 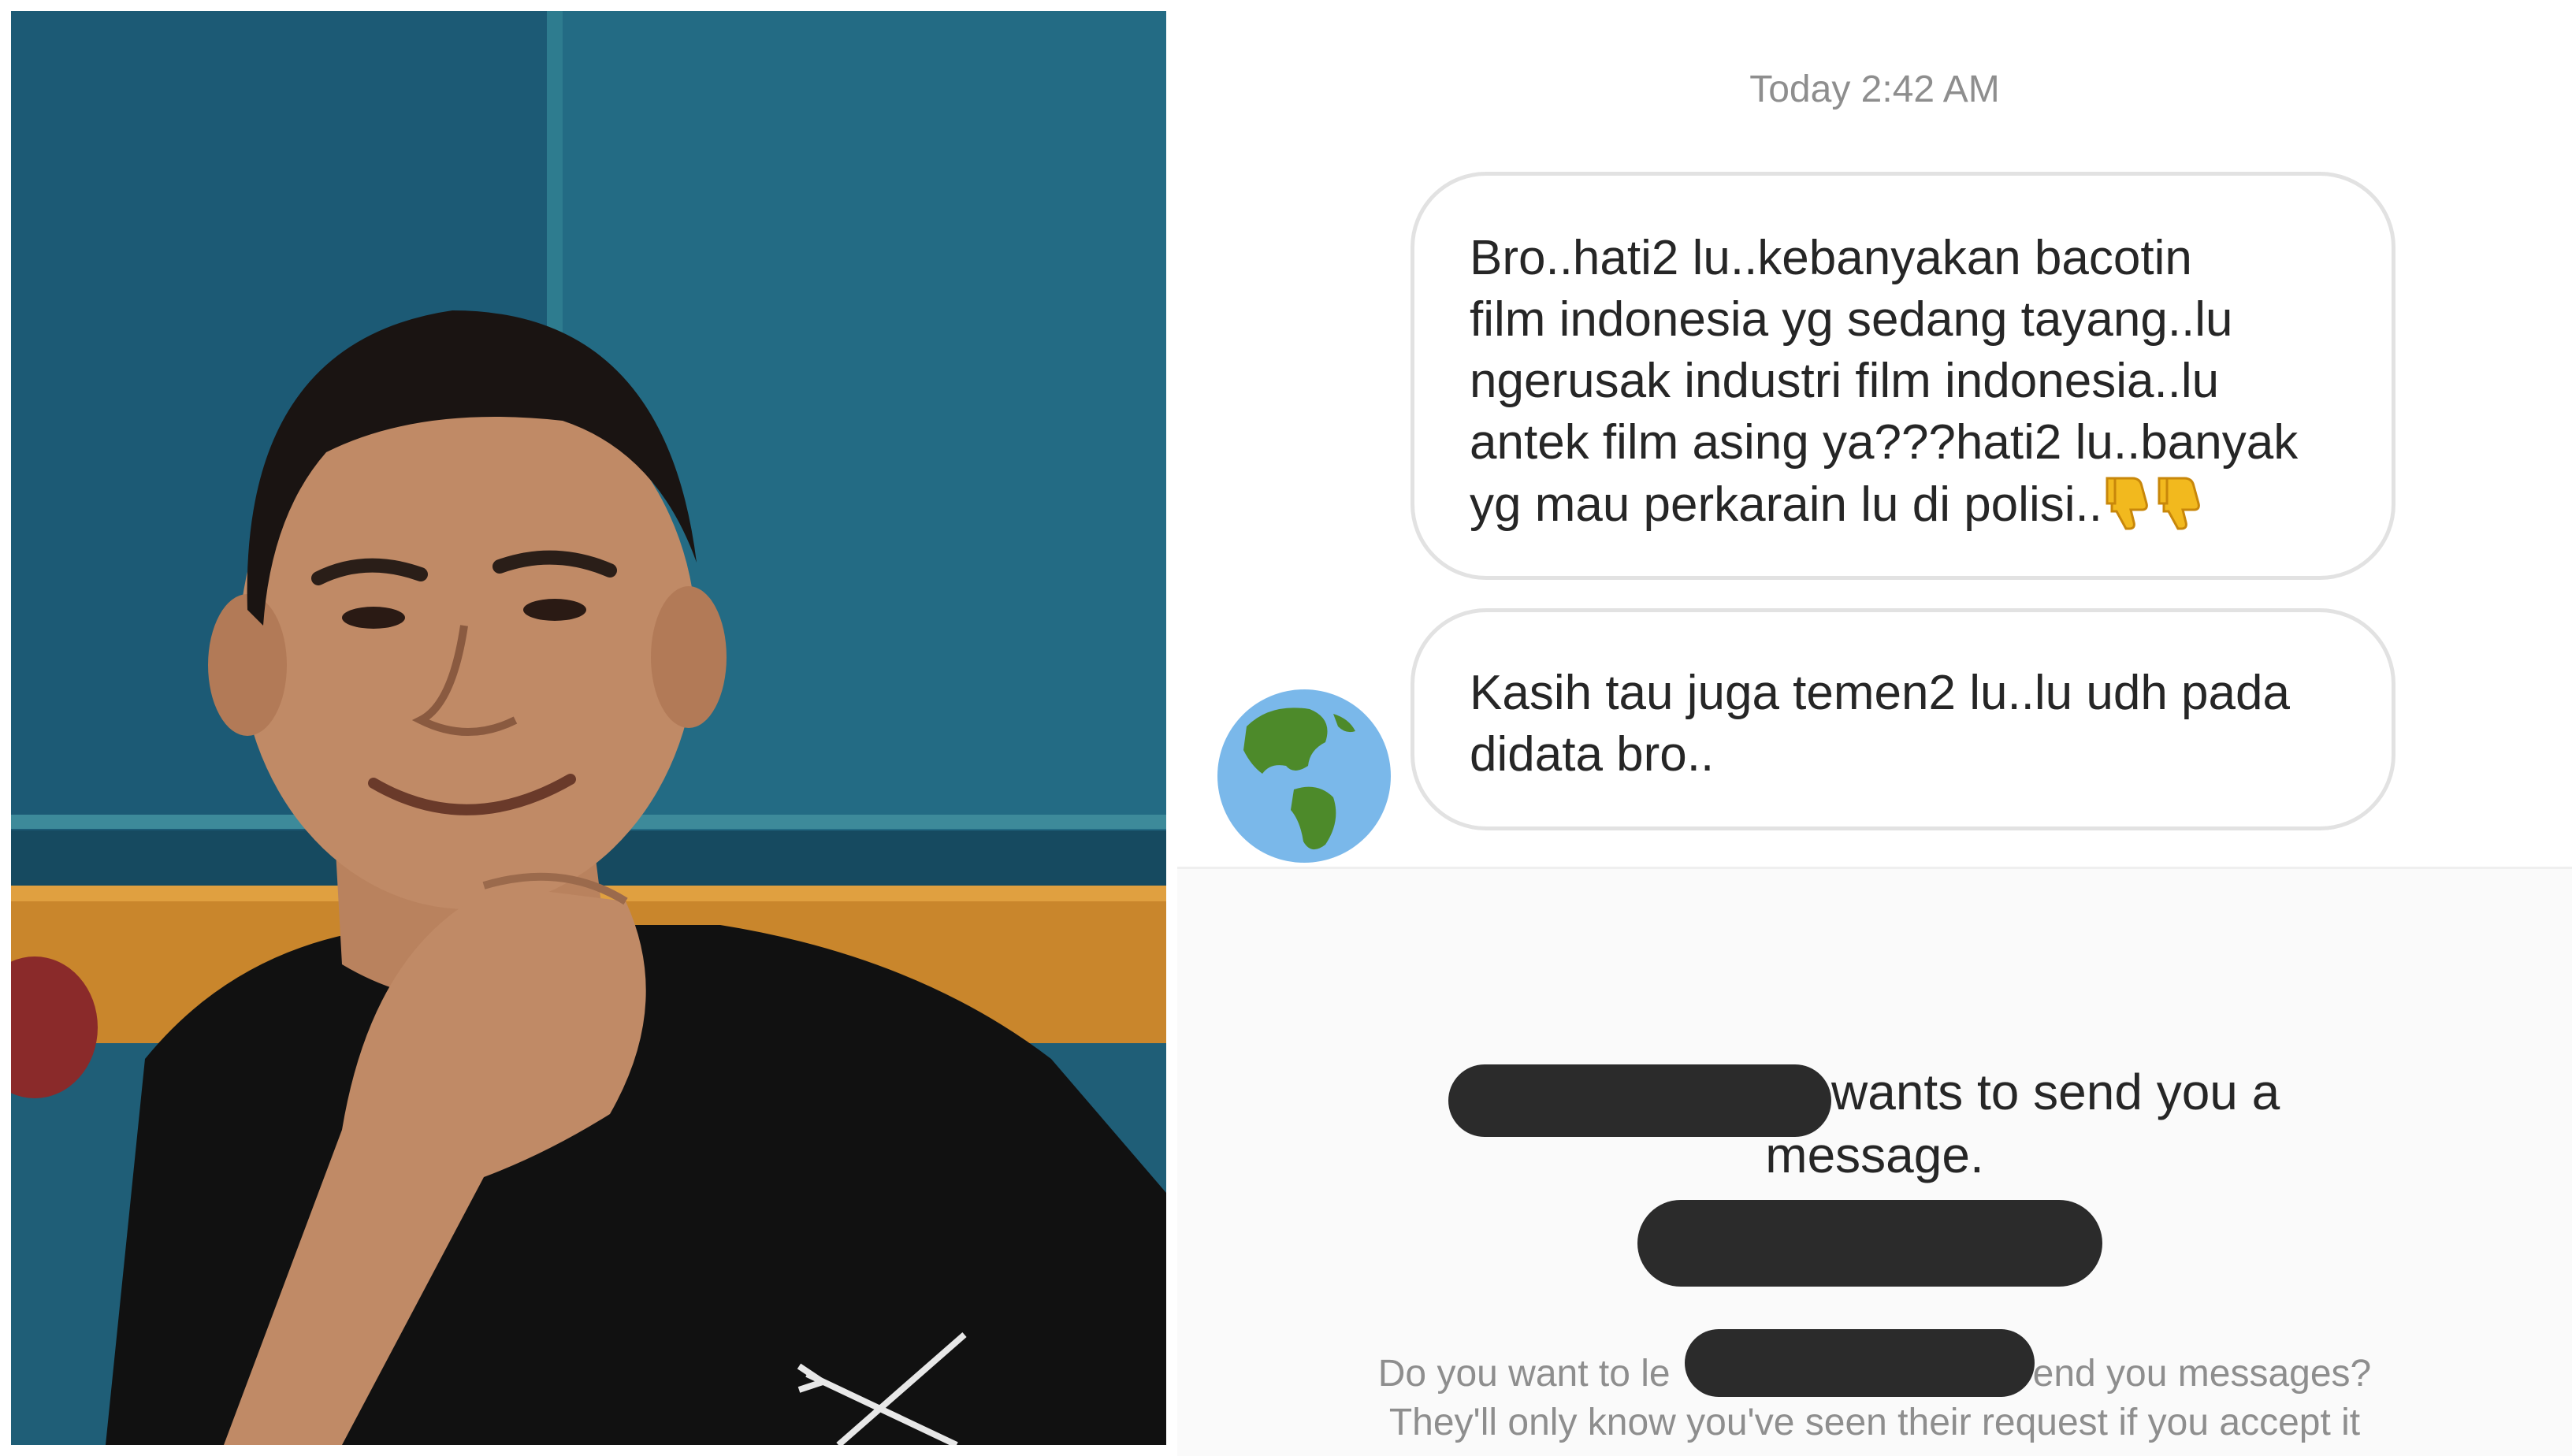 I want to click on request-title-continued: message., so click(x=1874, y=1155).